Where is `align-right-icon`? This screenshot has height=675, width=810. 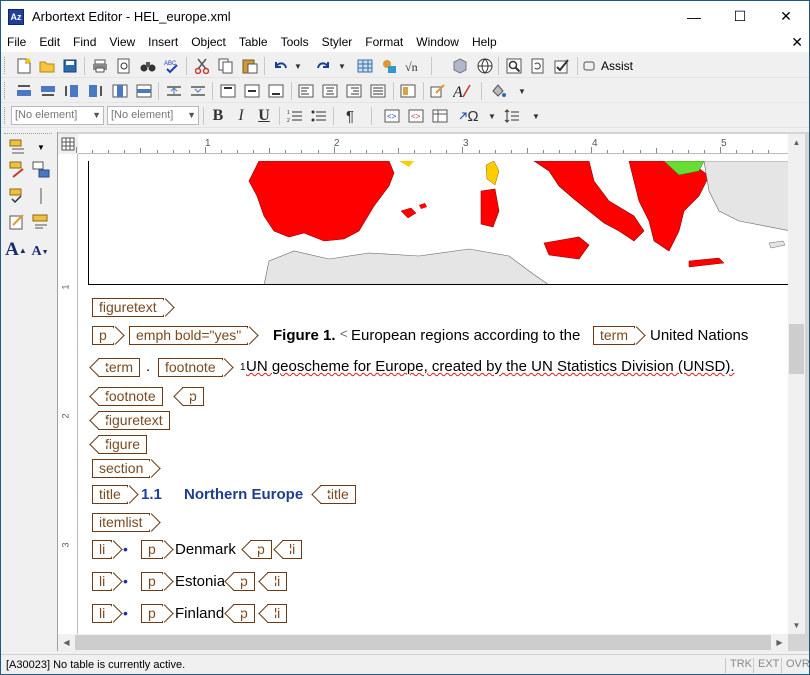 align-right-icon is located at coordinates (354, 91).